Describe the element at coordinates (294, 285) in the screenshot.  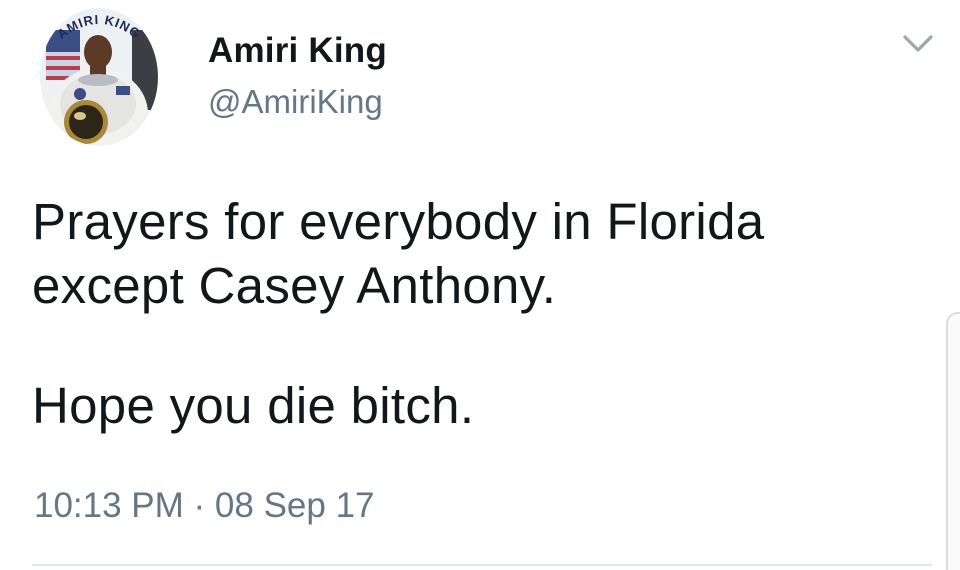
I see `tweet-text-line: except Casey Anthony.` at that location.